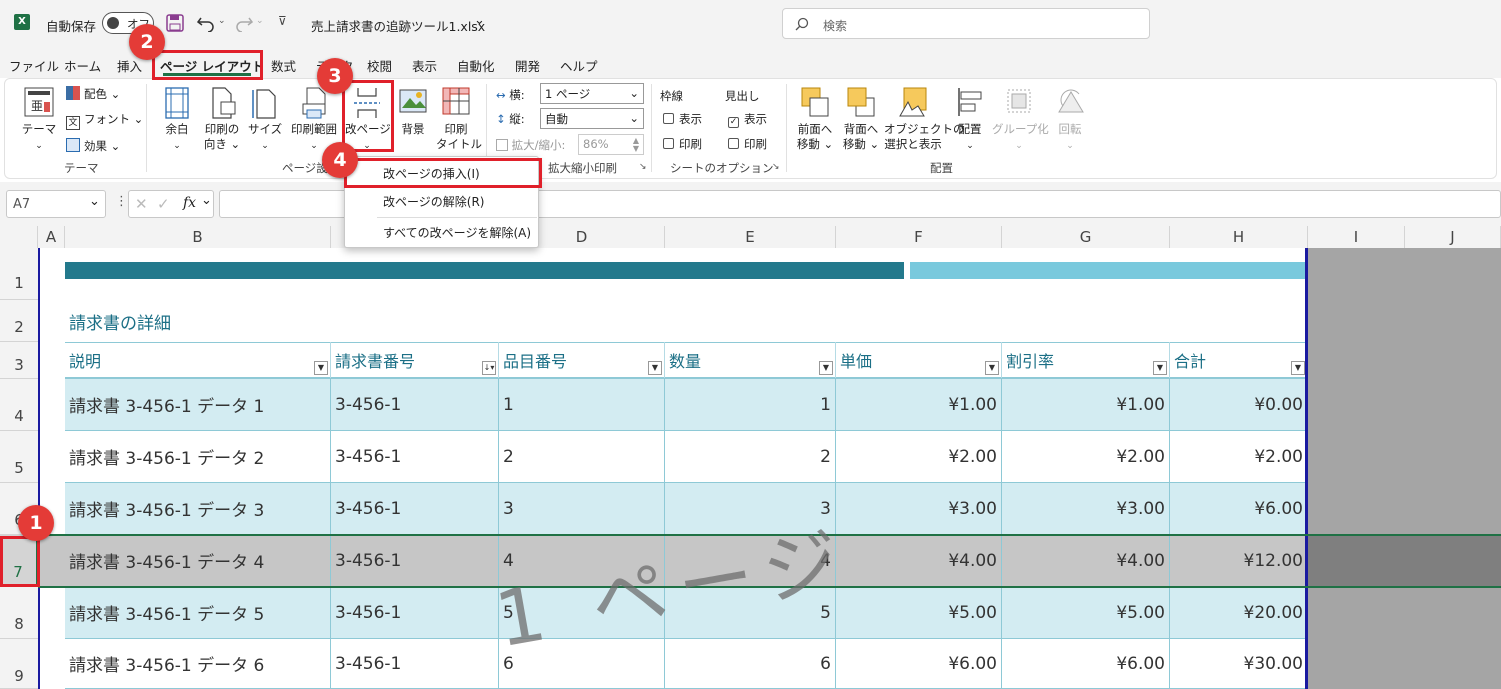  What do you see at coordinates (51, 561) in the screenshot?
I see `selected-cell-a7` at bounding box center [51, 561].